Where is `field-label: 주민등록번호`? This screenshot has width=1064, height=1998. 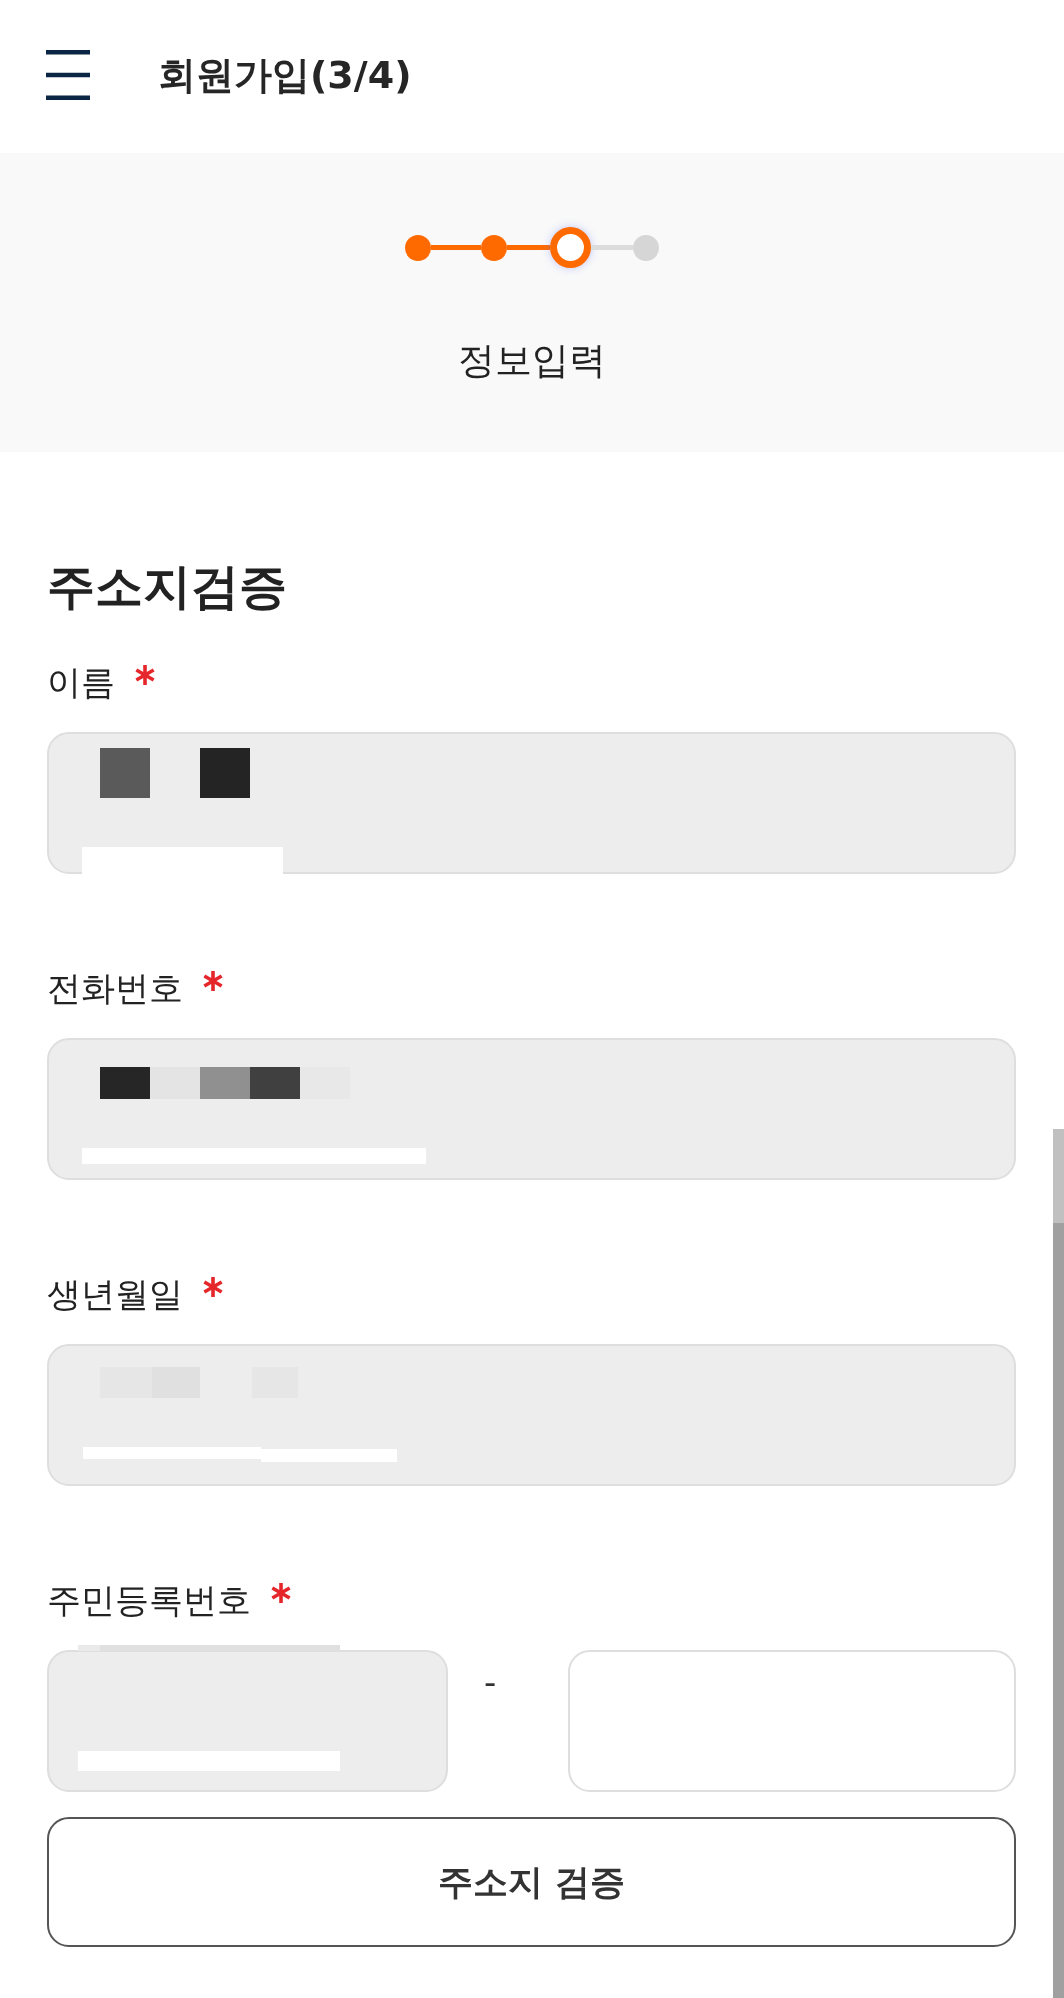 field-label: 주민등록번호 is located at coordinates (149, 1600).